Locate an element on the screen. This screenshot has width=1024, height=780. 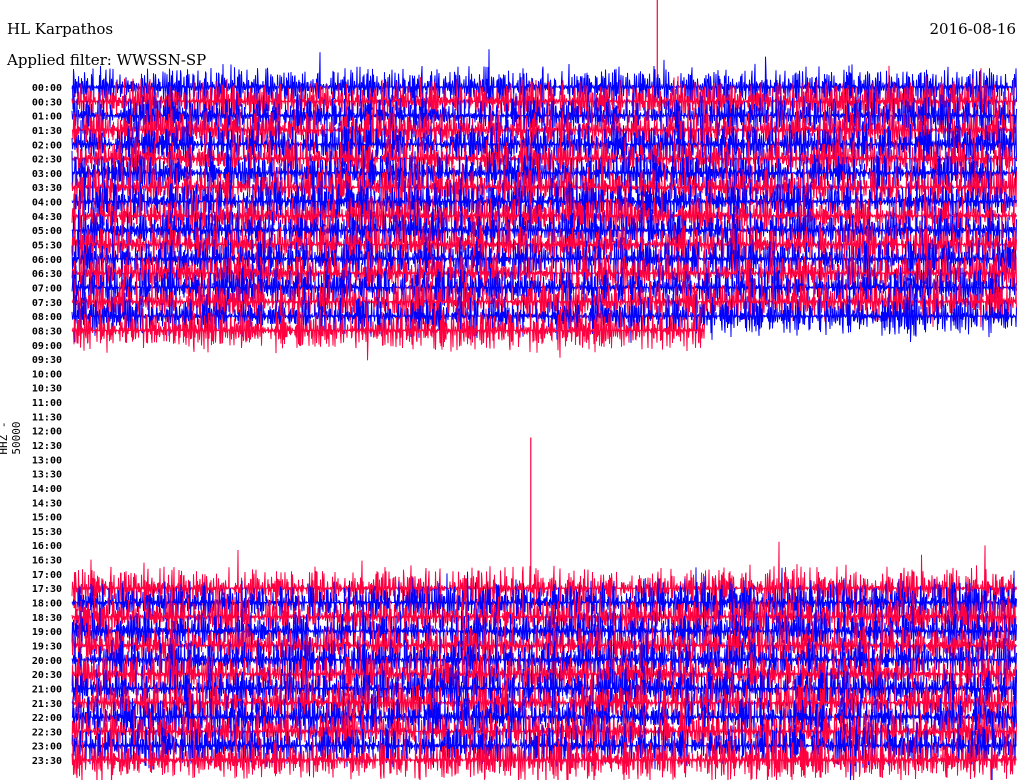
row-time-label: 15:30 is located at coordinates (47, 532).